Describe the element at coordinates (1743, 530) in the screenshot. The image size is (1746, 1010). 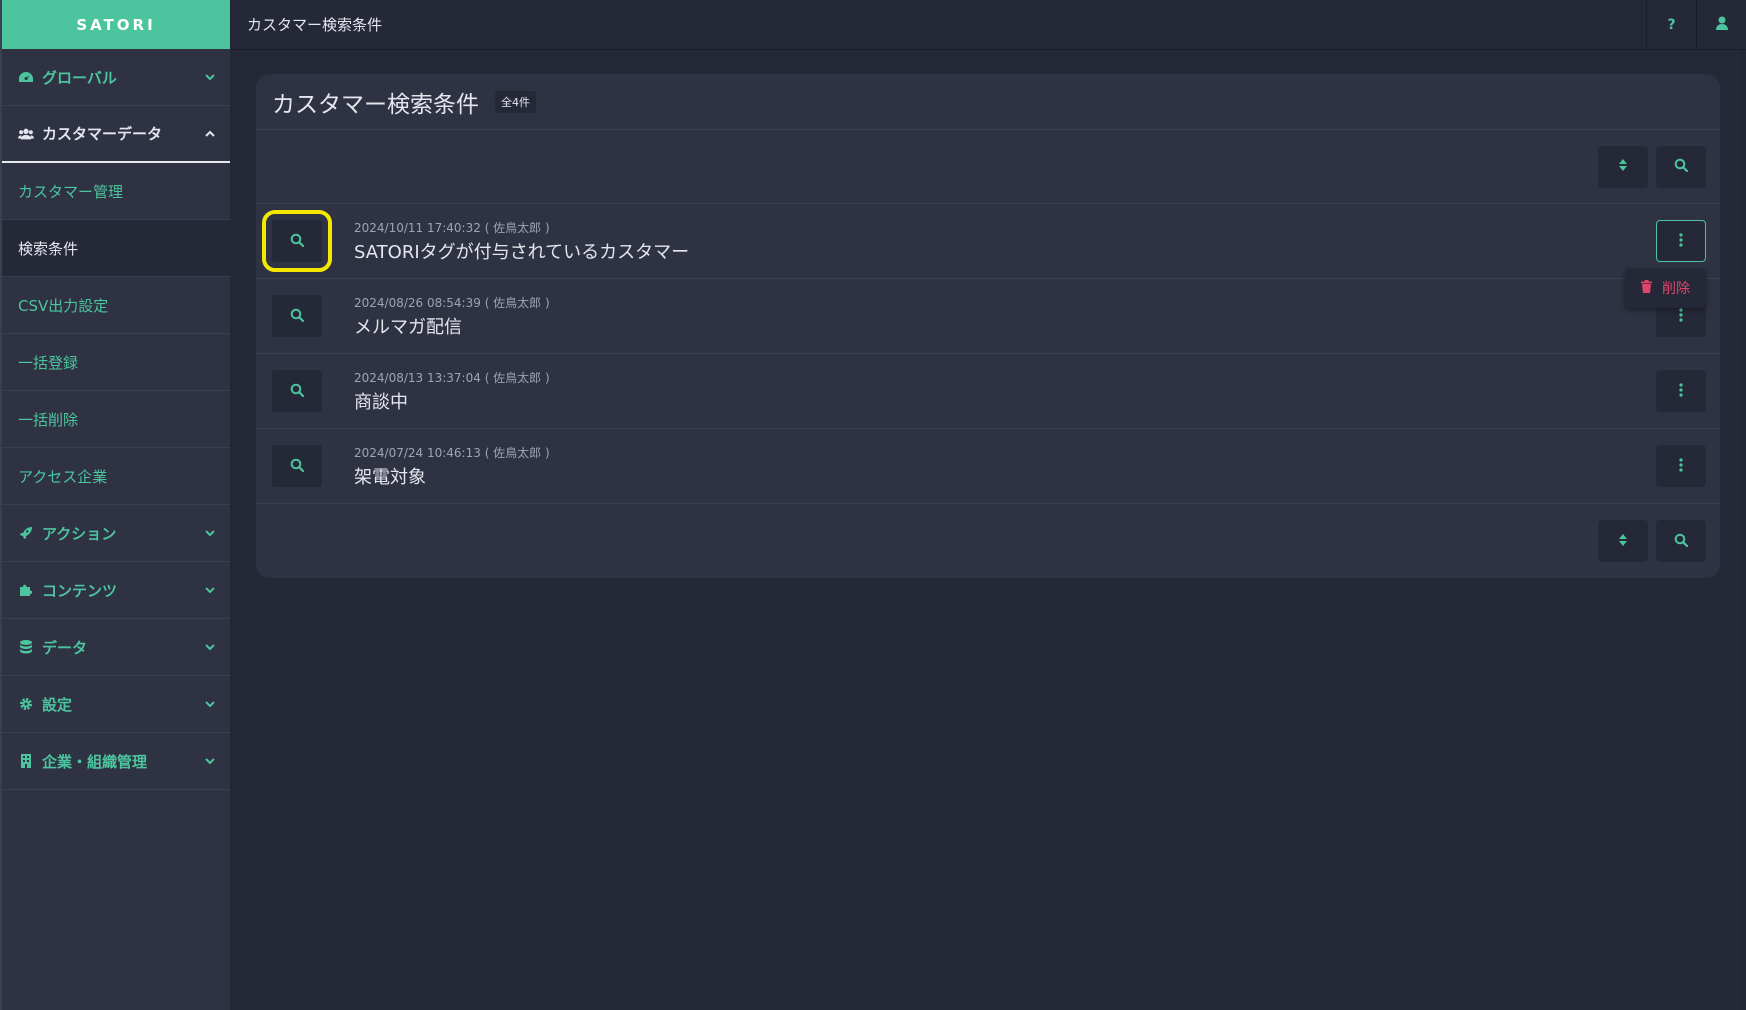
I see `scrollbar` at that location.